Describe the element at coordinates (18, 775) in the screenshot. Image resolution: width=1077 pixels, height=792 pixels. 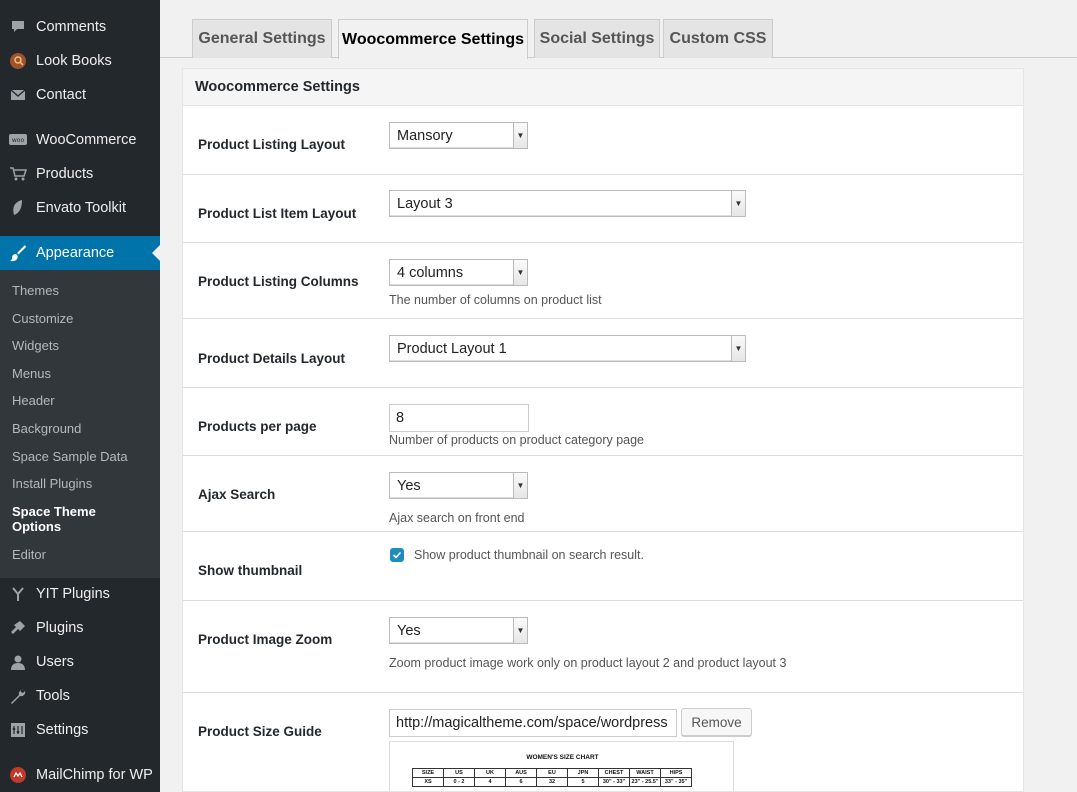
I see `mailchimp-icon` at that location.